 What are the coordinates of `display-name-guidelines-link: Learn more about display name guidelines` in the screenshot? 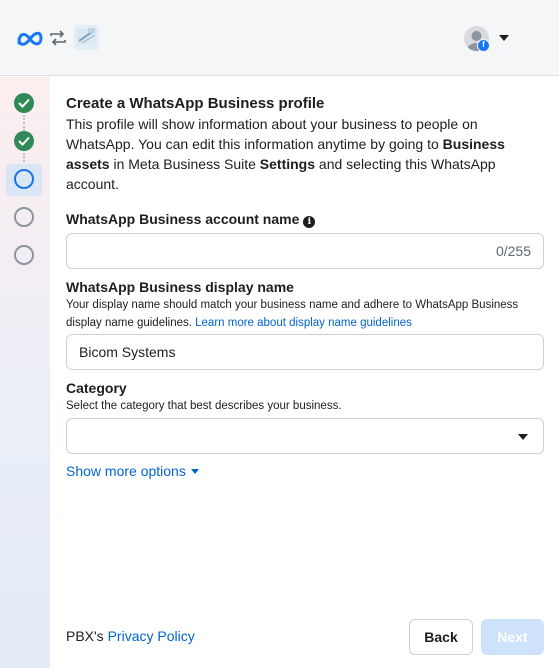 It's located at (303, 323).